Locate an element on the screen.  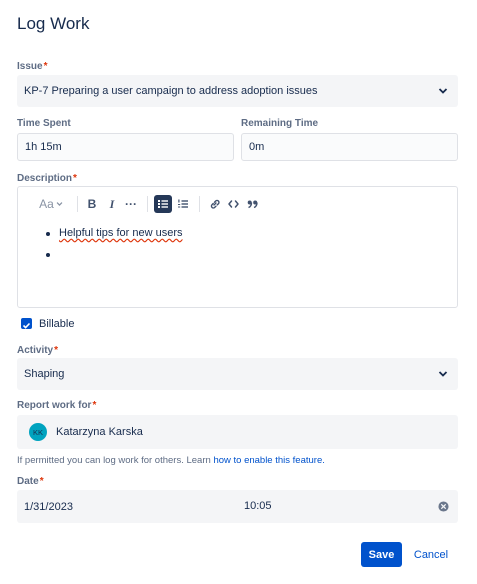
link-button is located at coordinates (215, 204).